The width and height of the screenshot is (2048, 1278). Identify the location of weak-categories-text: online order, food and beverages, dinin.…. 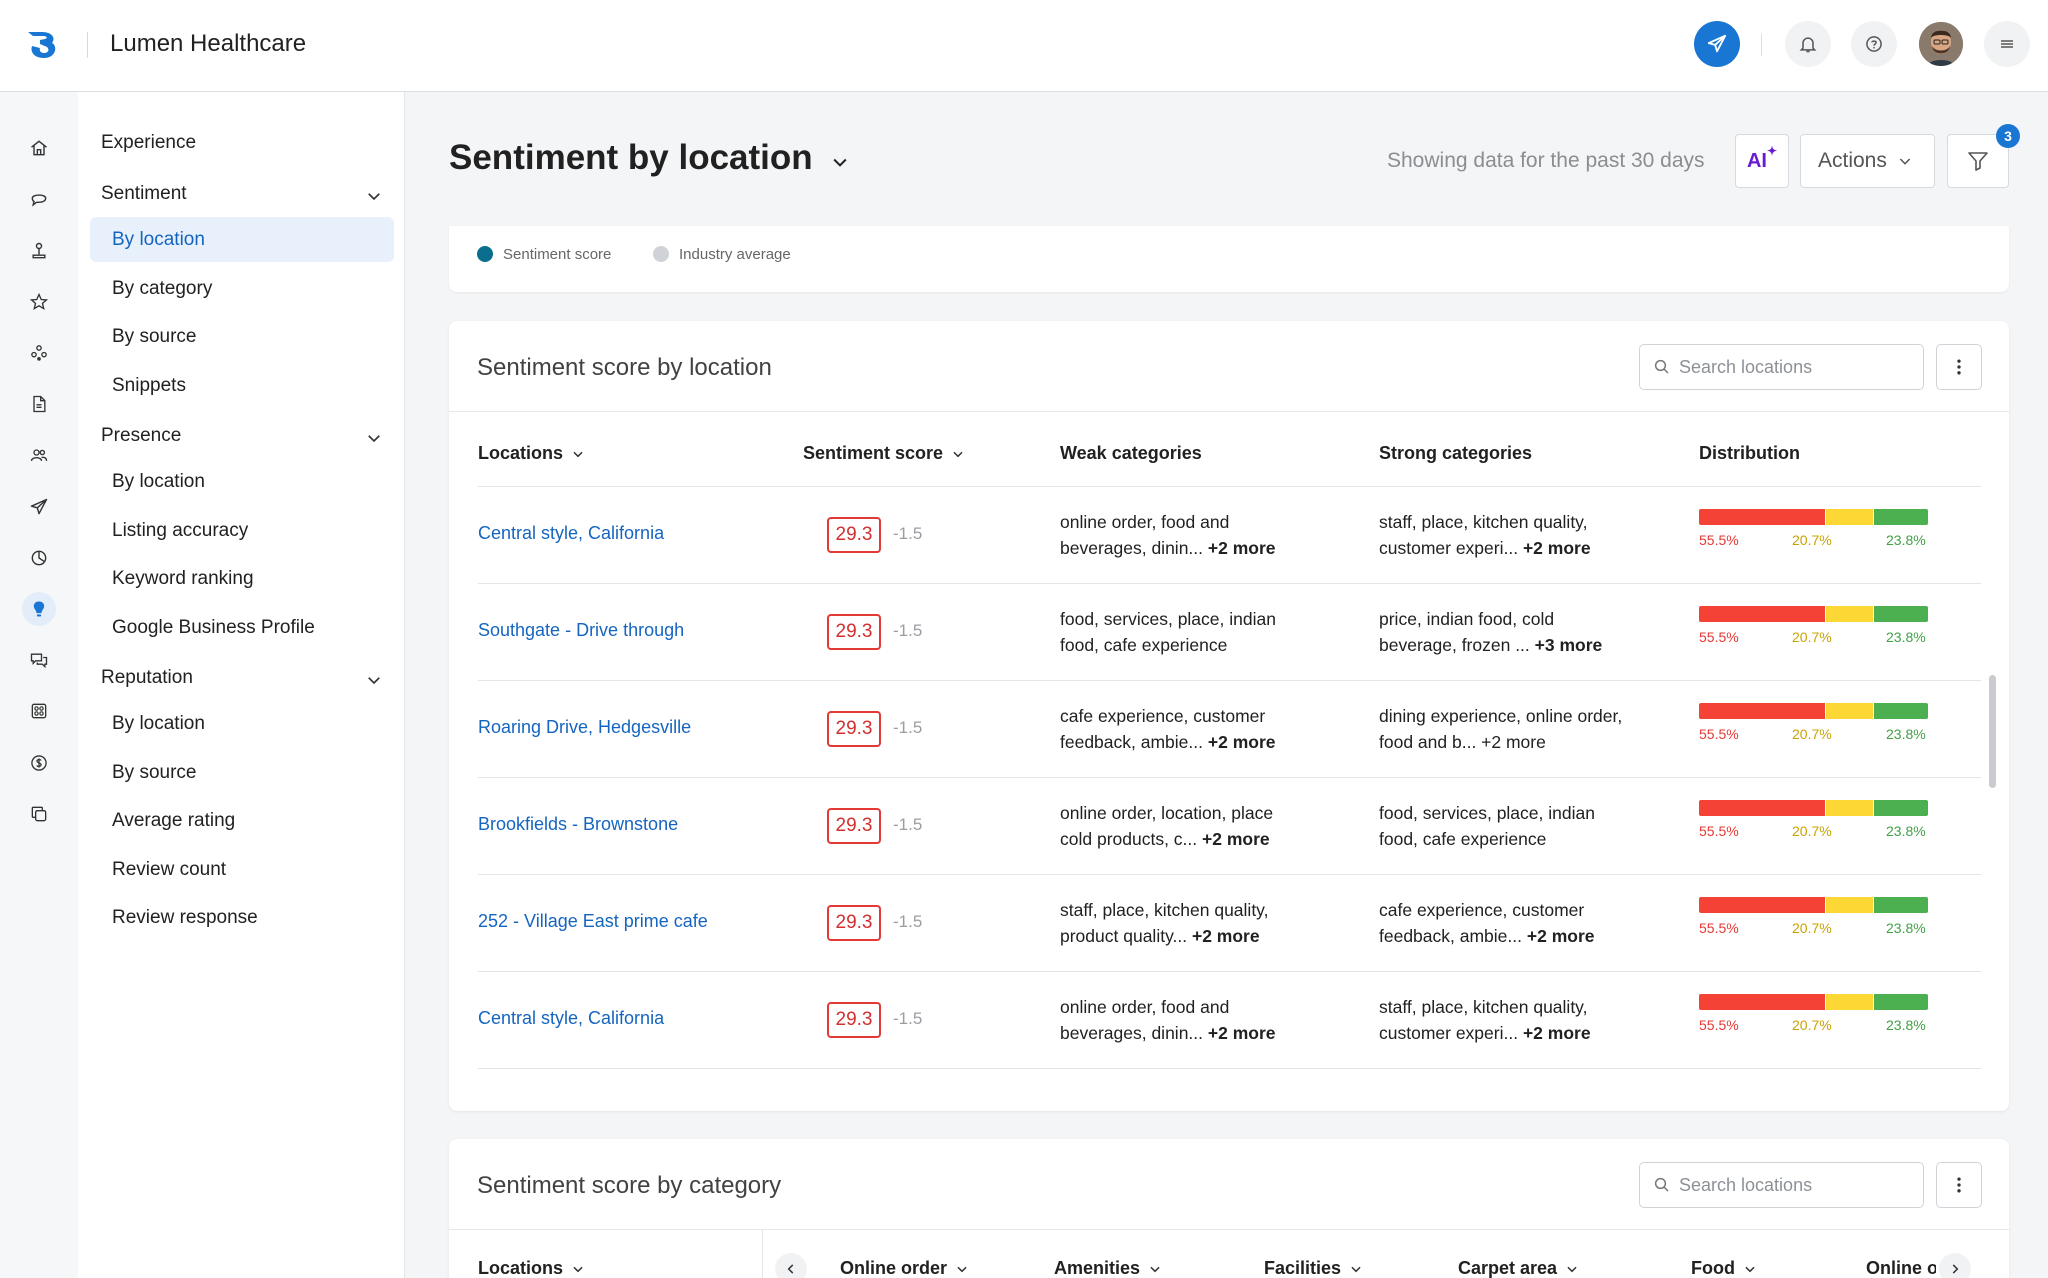
(1145, 535).